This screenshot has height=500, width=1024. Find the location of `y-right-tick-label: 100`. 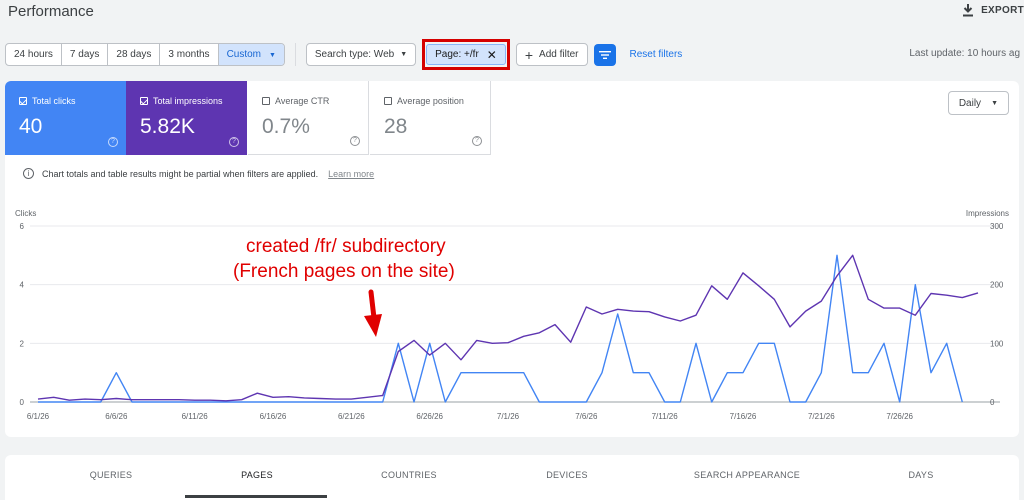

y-right-tick-label: 100 is located at coordinates (997, 343).